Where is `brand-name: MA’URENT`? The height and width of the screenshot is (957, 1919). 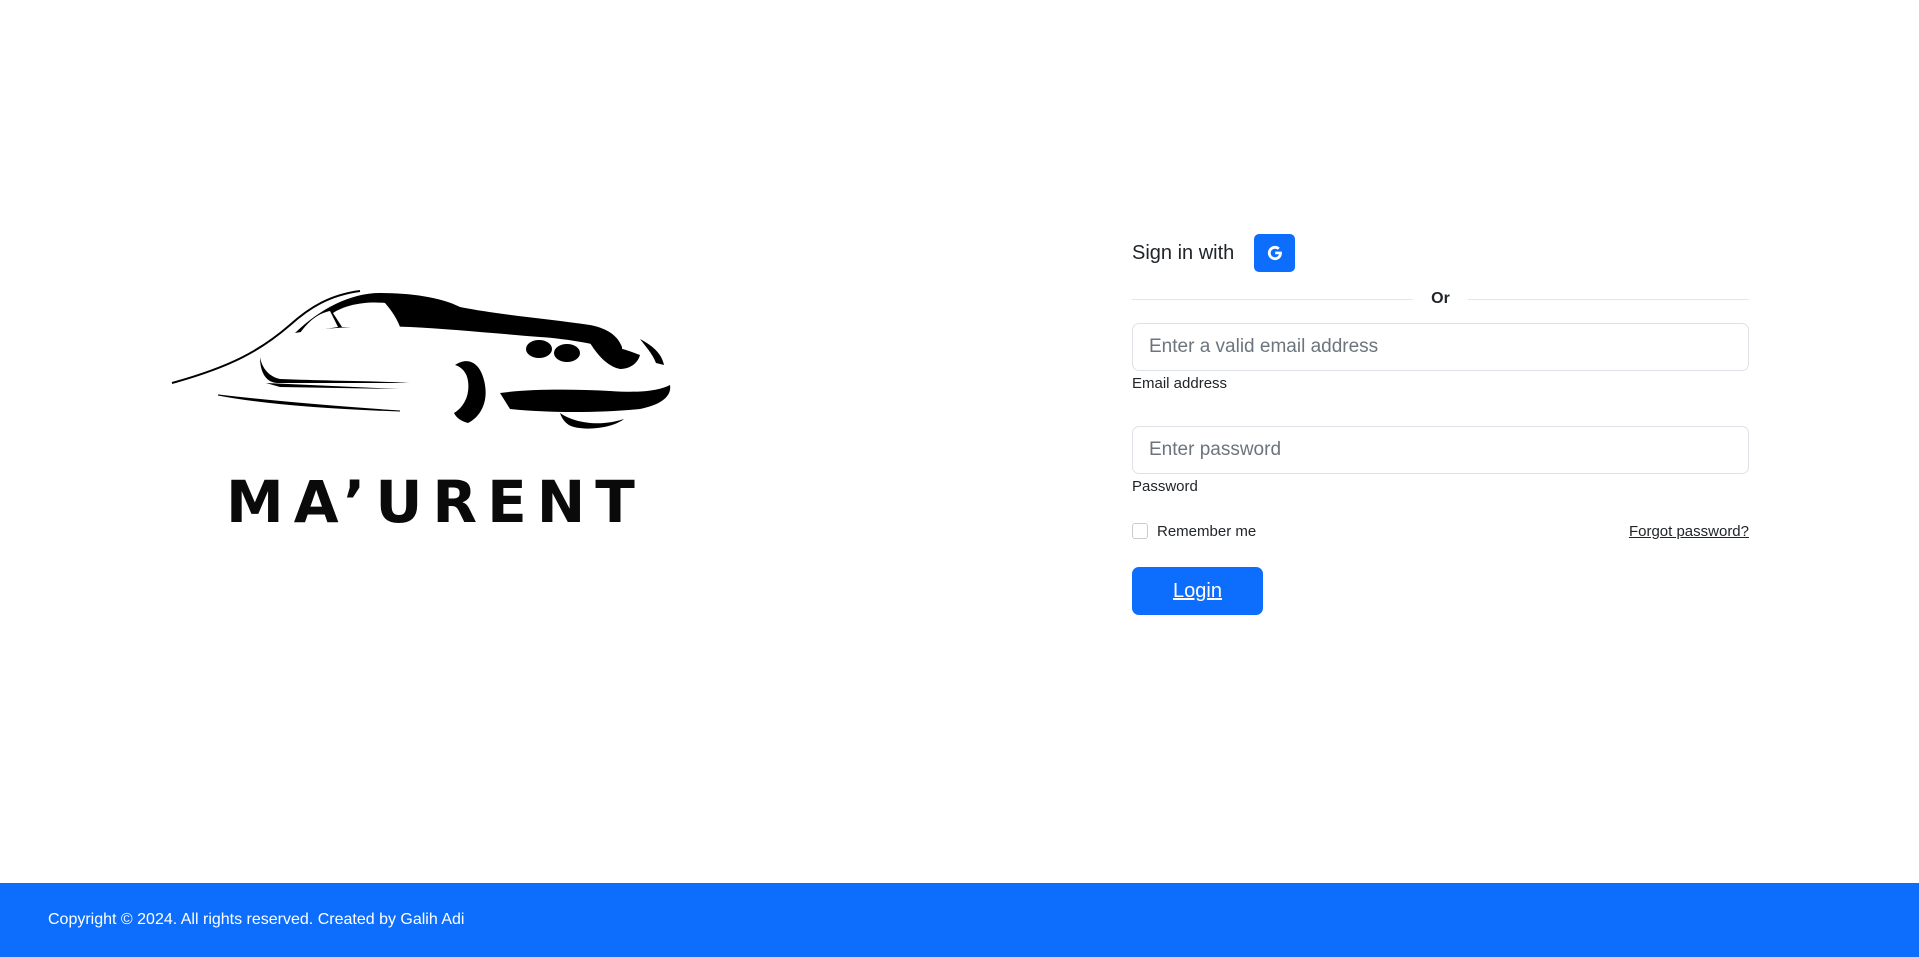 brand-name: MA’URENT is located at coordinates (435, 502).